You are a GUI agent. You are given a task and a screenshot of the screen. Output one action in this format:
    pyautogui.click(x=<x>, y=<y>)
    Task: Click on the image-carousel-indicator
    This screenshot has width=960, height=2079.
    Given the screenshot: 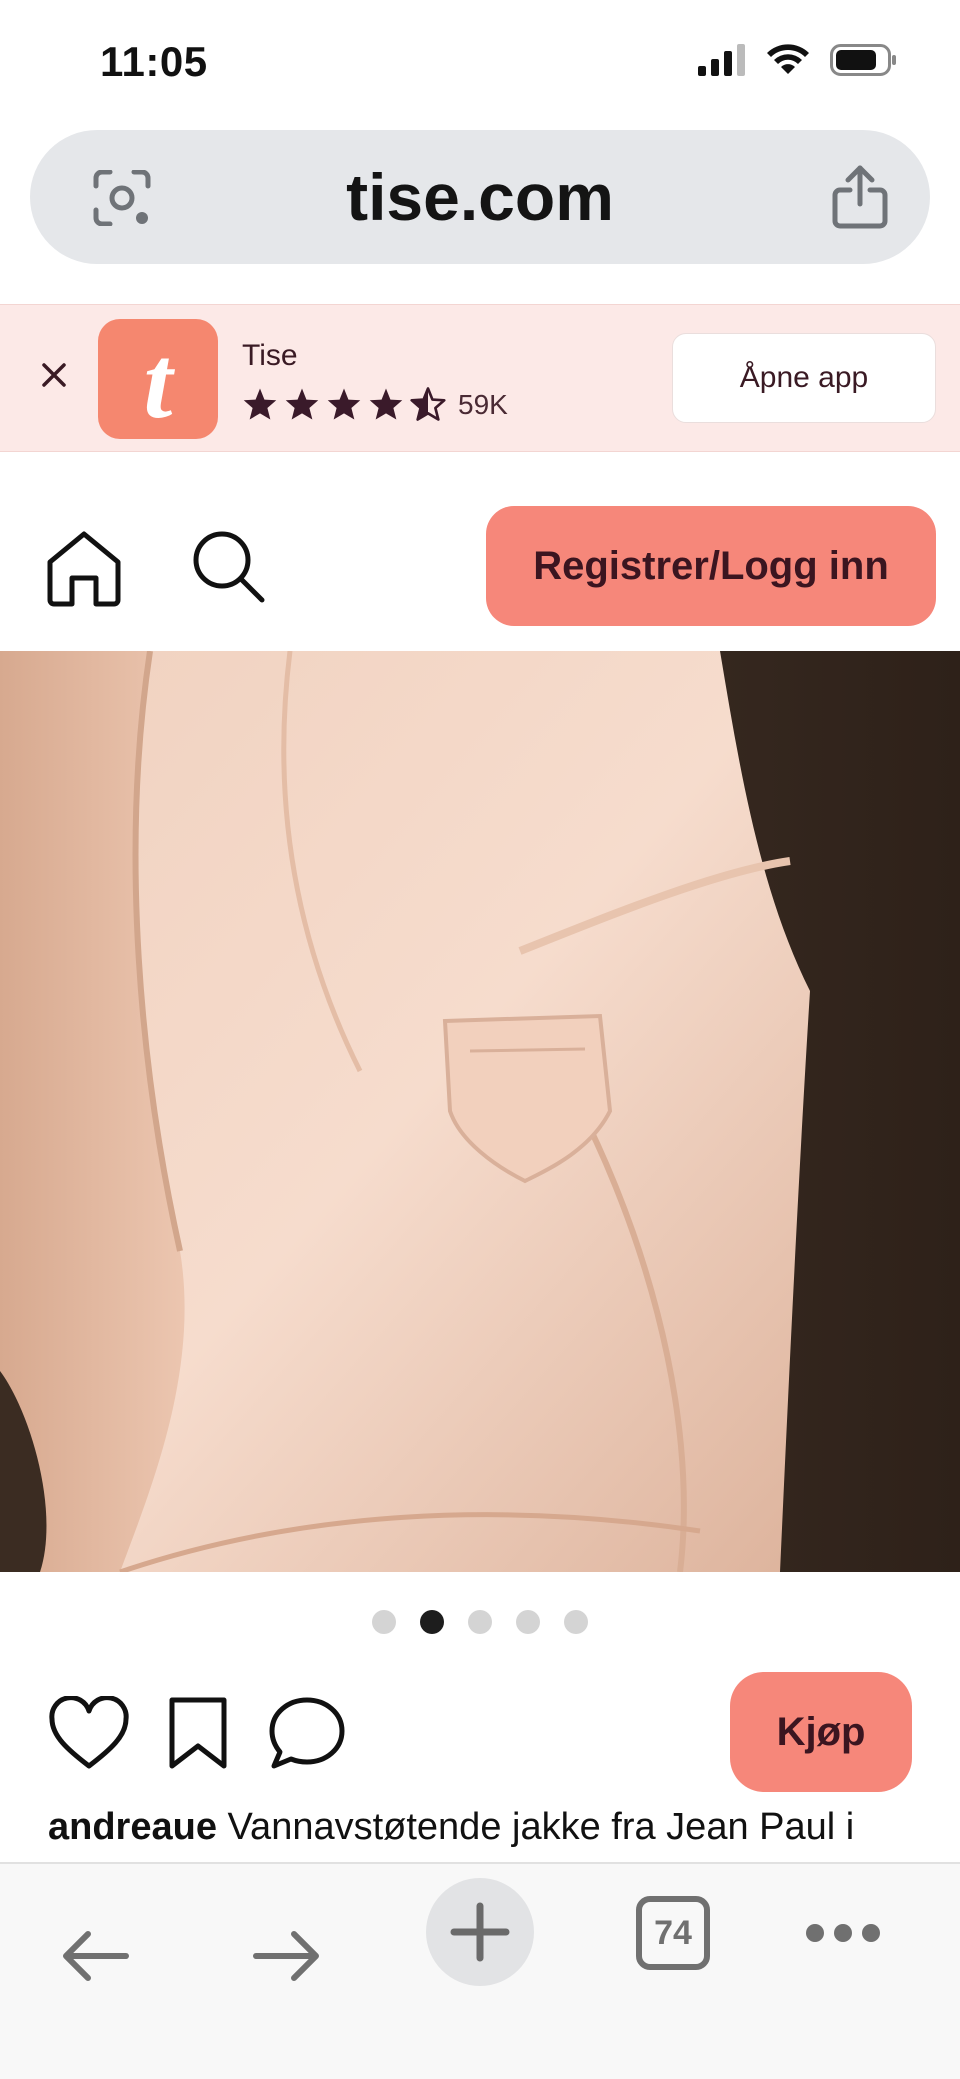 What is the action you would take?
    pyautogui.click(x=480, y=1625)
    